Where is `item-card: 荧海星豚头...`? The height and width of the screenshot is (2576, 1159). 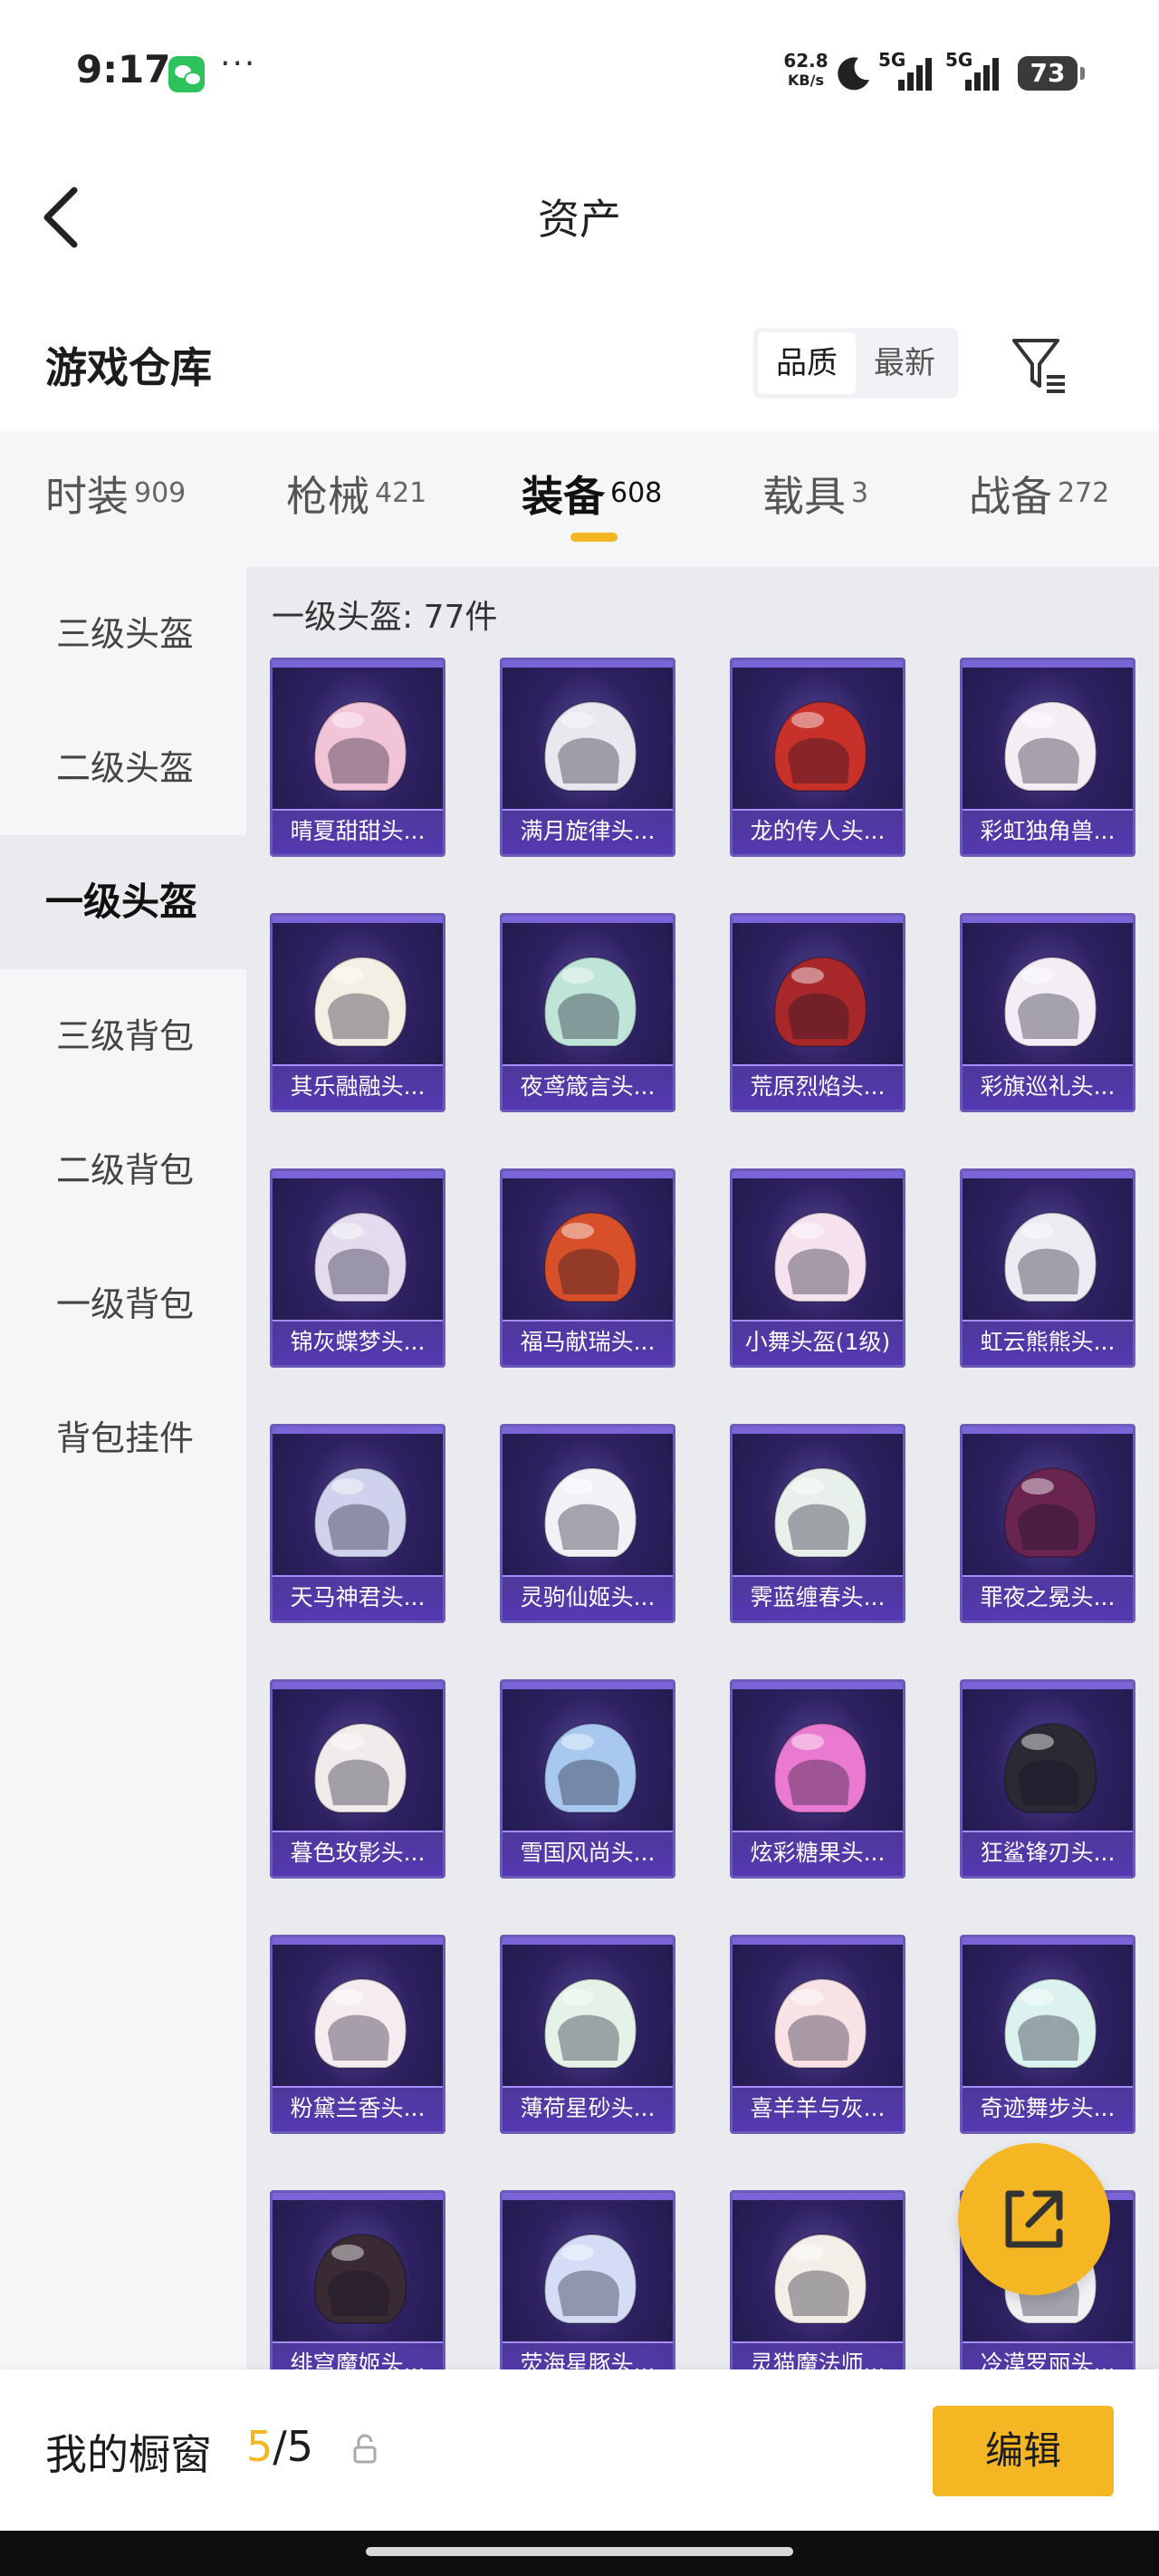
item-card: 荧海星豚头... is located at coordinates (588, 2279).